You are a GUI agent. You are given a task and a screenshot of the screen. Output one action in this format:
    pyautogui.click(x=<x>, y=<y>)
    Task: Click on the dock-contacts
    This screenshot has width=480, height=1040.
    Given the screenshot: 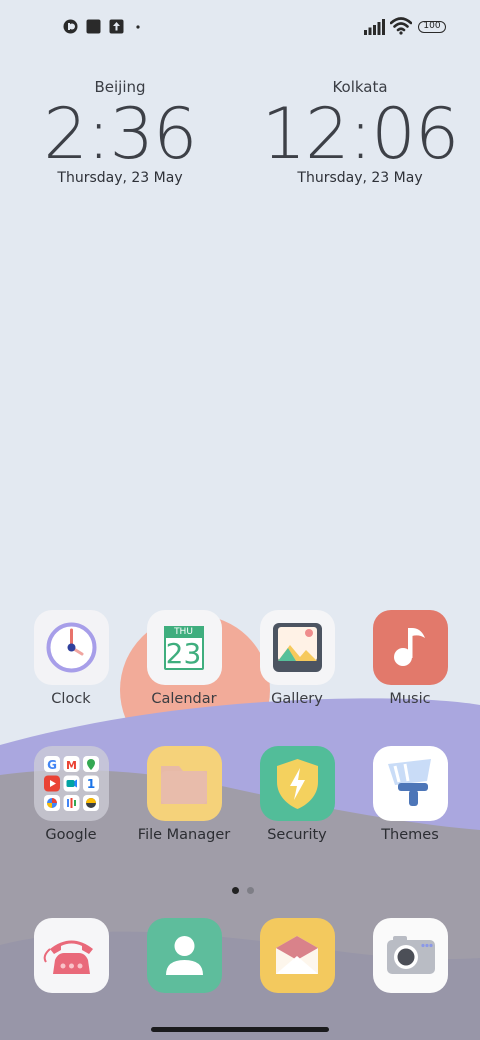 What is the action you would take?
    pyautogui.click(x=184, y=955)
    